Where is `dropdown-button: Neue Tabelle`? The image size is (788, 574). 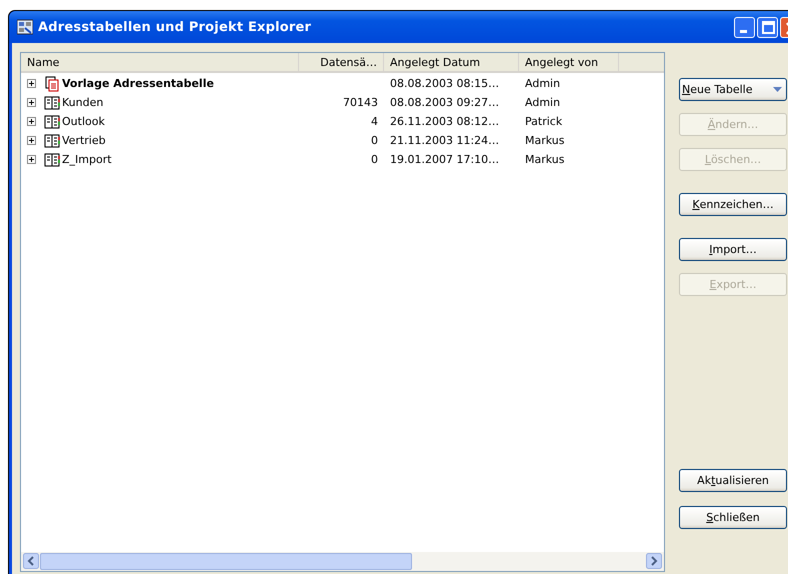 dropdown-button: Neue Tabelle is located at coordinates (733, 89).